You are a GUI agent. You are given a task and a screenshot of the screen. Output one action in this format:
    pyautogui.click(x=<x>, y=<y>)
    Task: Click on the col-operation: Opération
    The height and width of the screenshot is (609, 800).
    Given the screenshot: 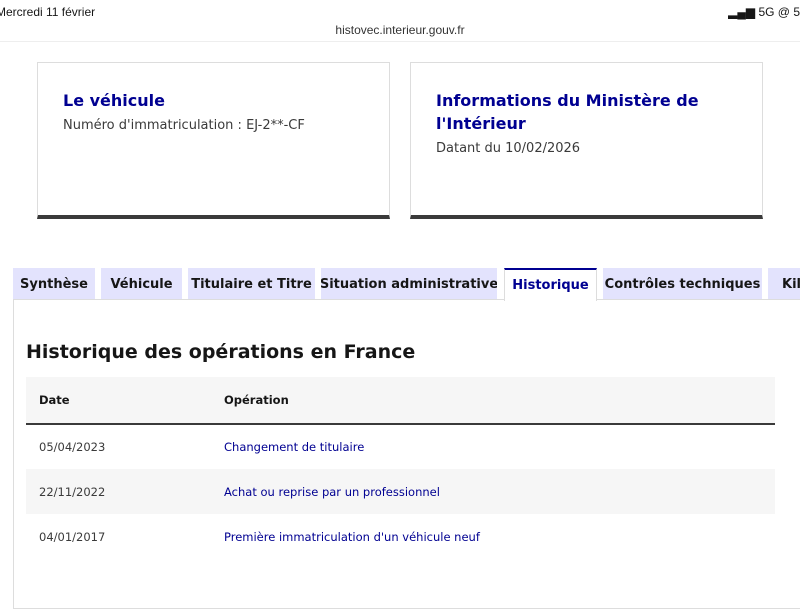 What is the action you would take?
    pyautogui.click(x=493, y=401)
    